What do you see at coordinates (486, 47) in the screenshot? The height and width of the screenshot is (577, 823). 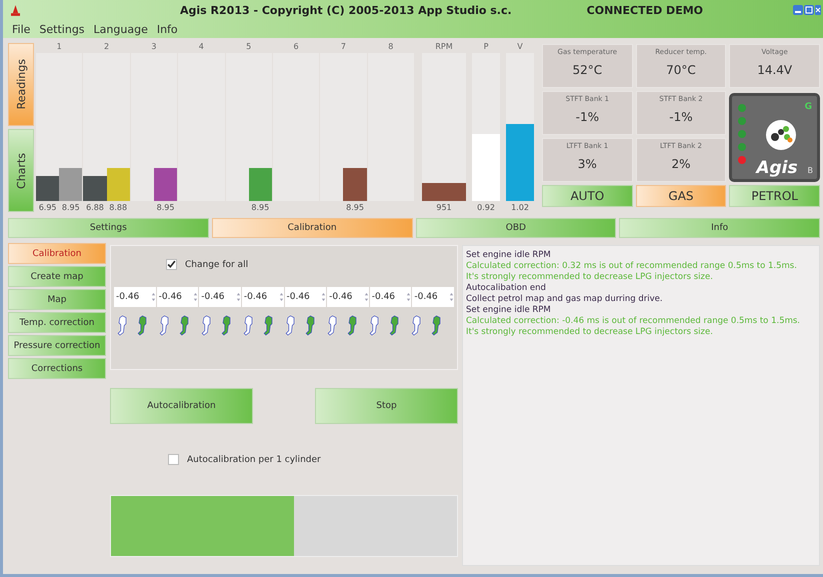 I see `gauge-label: P` at bounding box center [486, 47].